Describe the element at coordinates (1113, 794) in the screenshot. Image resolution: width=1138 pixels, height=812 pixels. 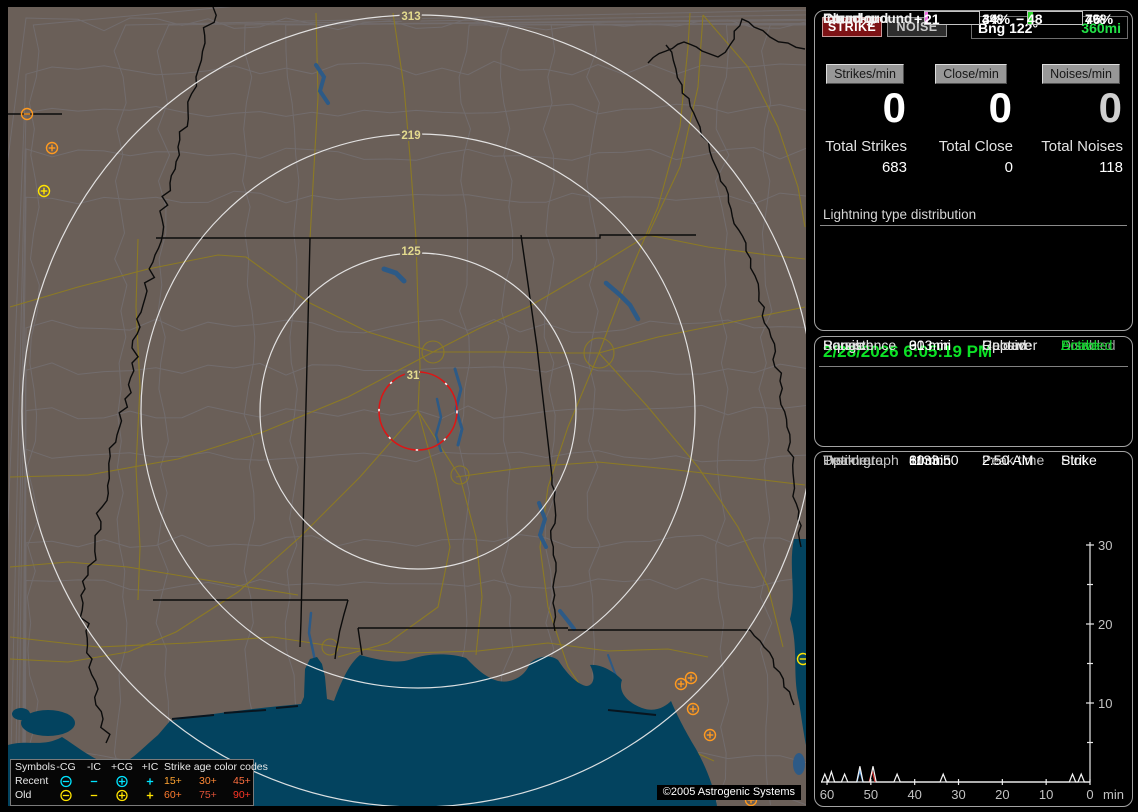
I see `svg-text: min` at that location.